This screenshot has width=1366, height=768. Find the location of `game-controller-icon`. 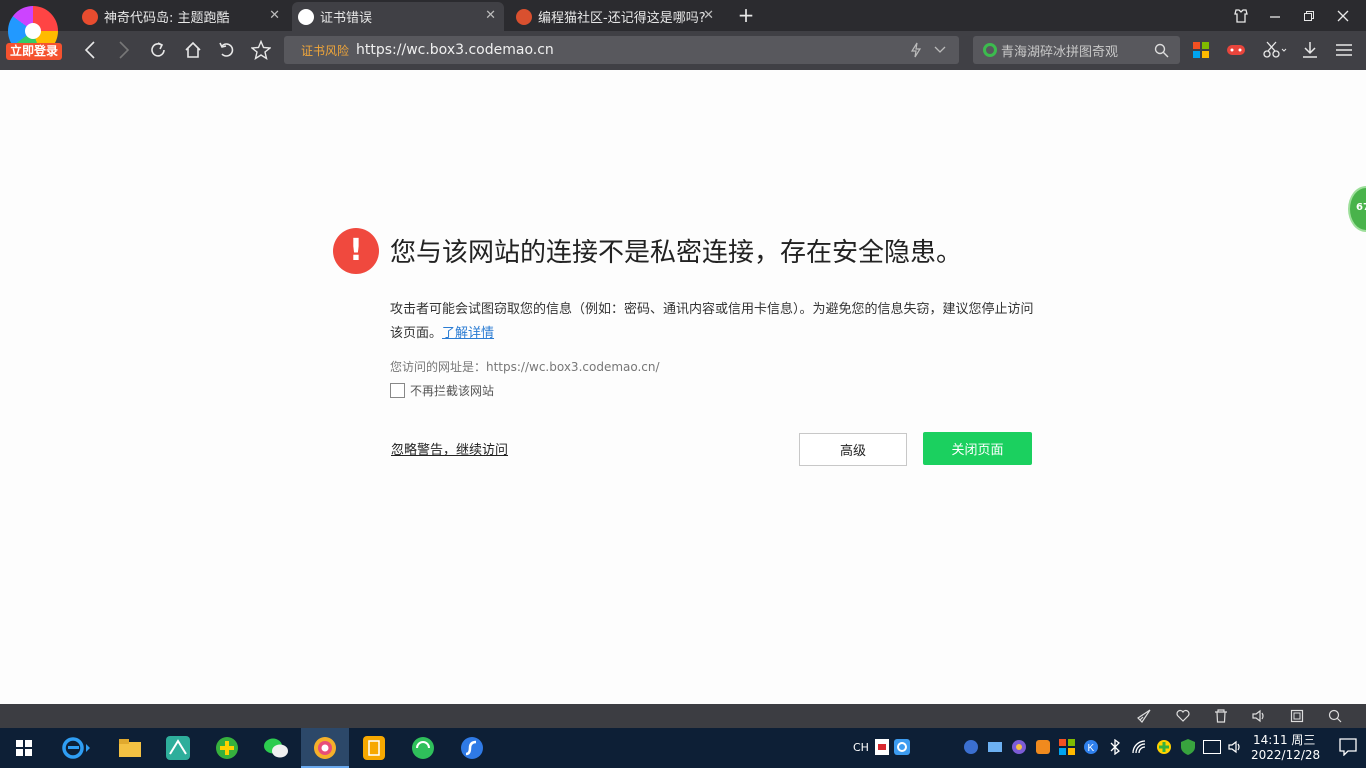

game-controller-icon is located at coordinates (1236, 50).